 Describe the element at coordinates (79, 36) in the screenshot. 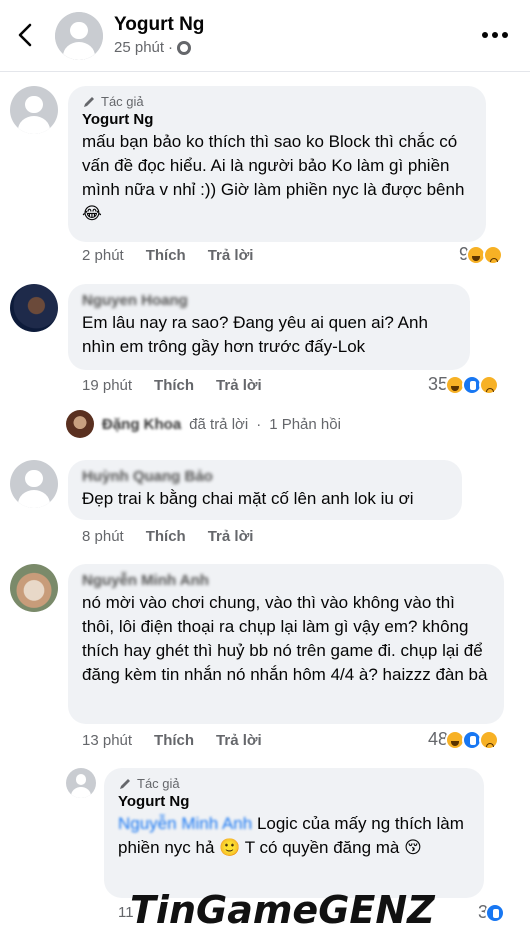

I see `author-avatar` at that location.